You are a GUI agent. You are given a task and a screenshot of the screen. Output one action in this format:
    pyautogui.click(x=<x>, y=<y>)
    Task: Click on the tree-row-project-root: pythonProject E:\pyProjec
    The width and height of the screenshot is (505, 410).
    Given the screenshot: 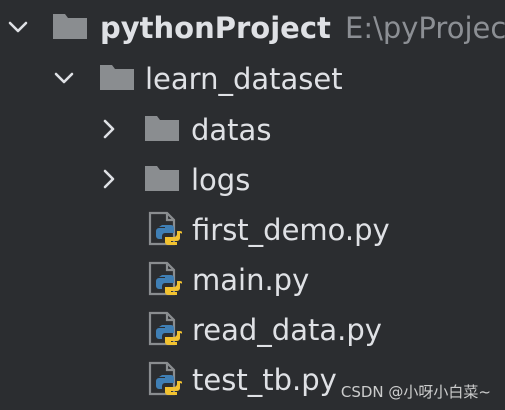 What is the action you would take?
    pyautogui.click(x=252, y=31)
    